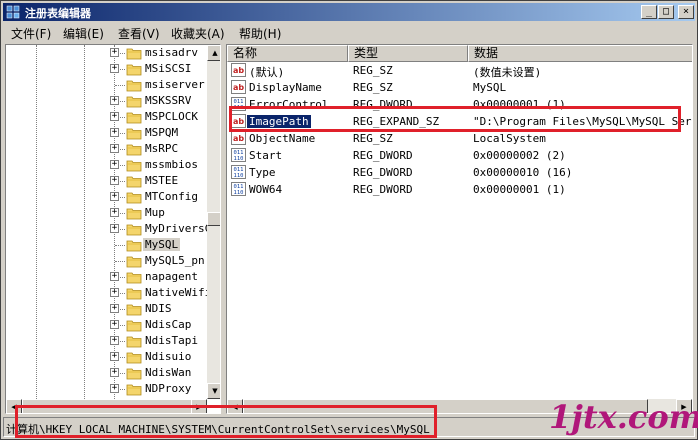 This screenshot has width=698, height=440. What do you see at coordinates (580, 53) in the screenshot?
I see `column-header-data: 数据` at bounding box center [580, 53].